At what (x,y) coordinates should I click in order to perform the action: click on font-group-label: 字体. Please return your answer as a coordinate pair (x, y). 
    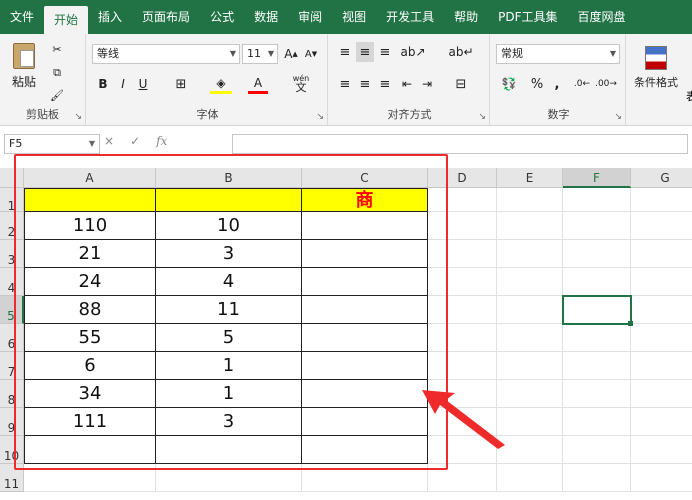
    Looking at the image, I should click on (207, 114).